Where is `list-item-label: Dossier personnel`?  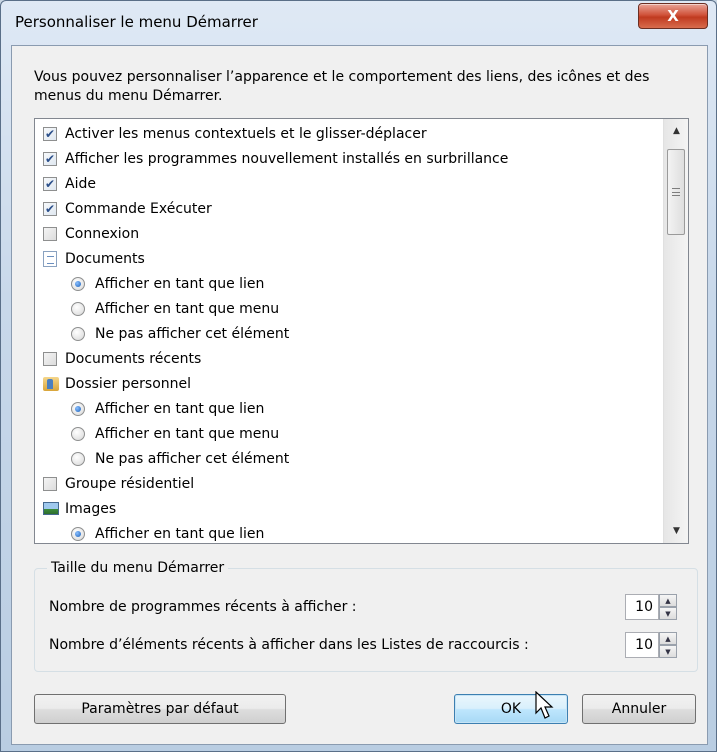
list-item-label: Dossier personnel is located at coordinates (128, 383).